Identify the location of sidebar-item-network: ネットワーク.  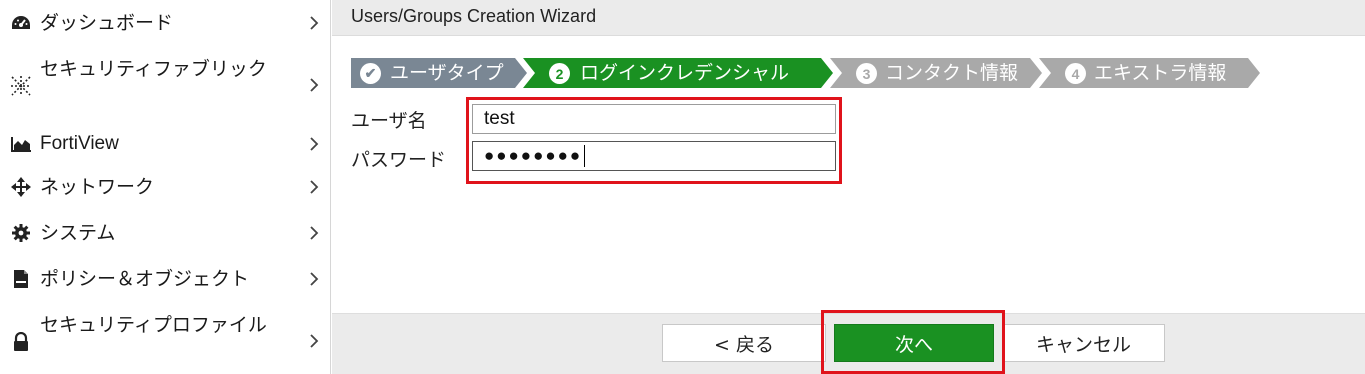
(165, 187).